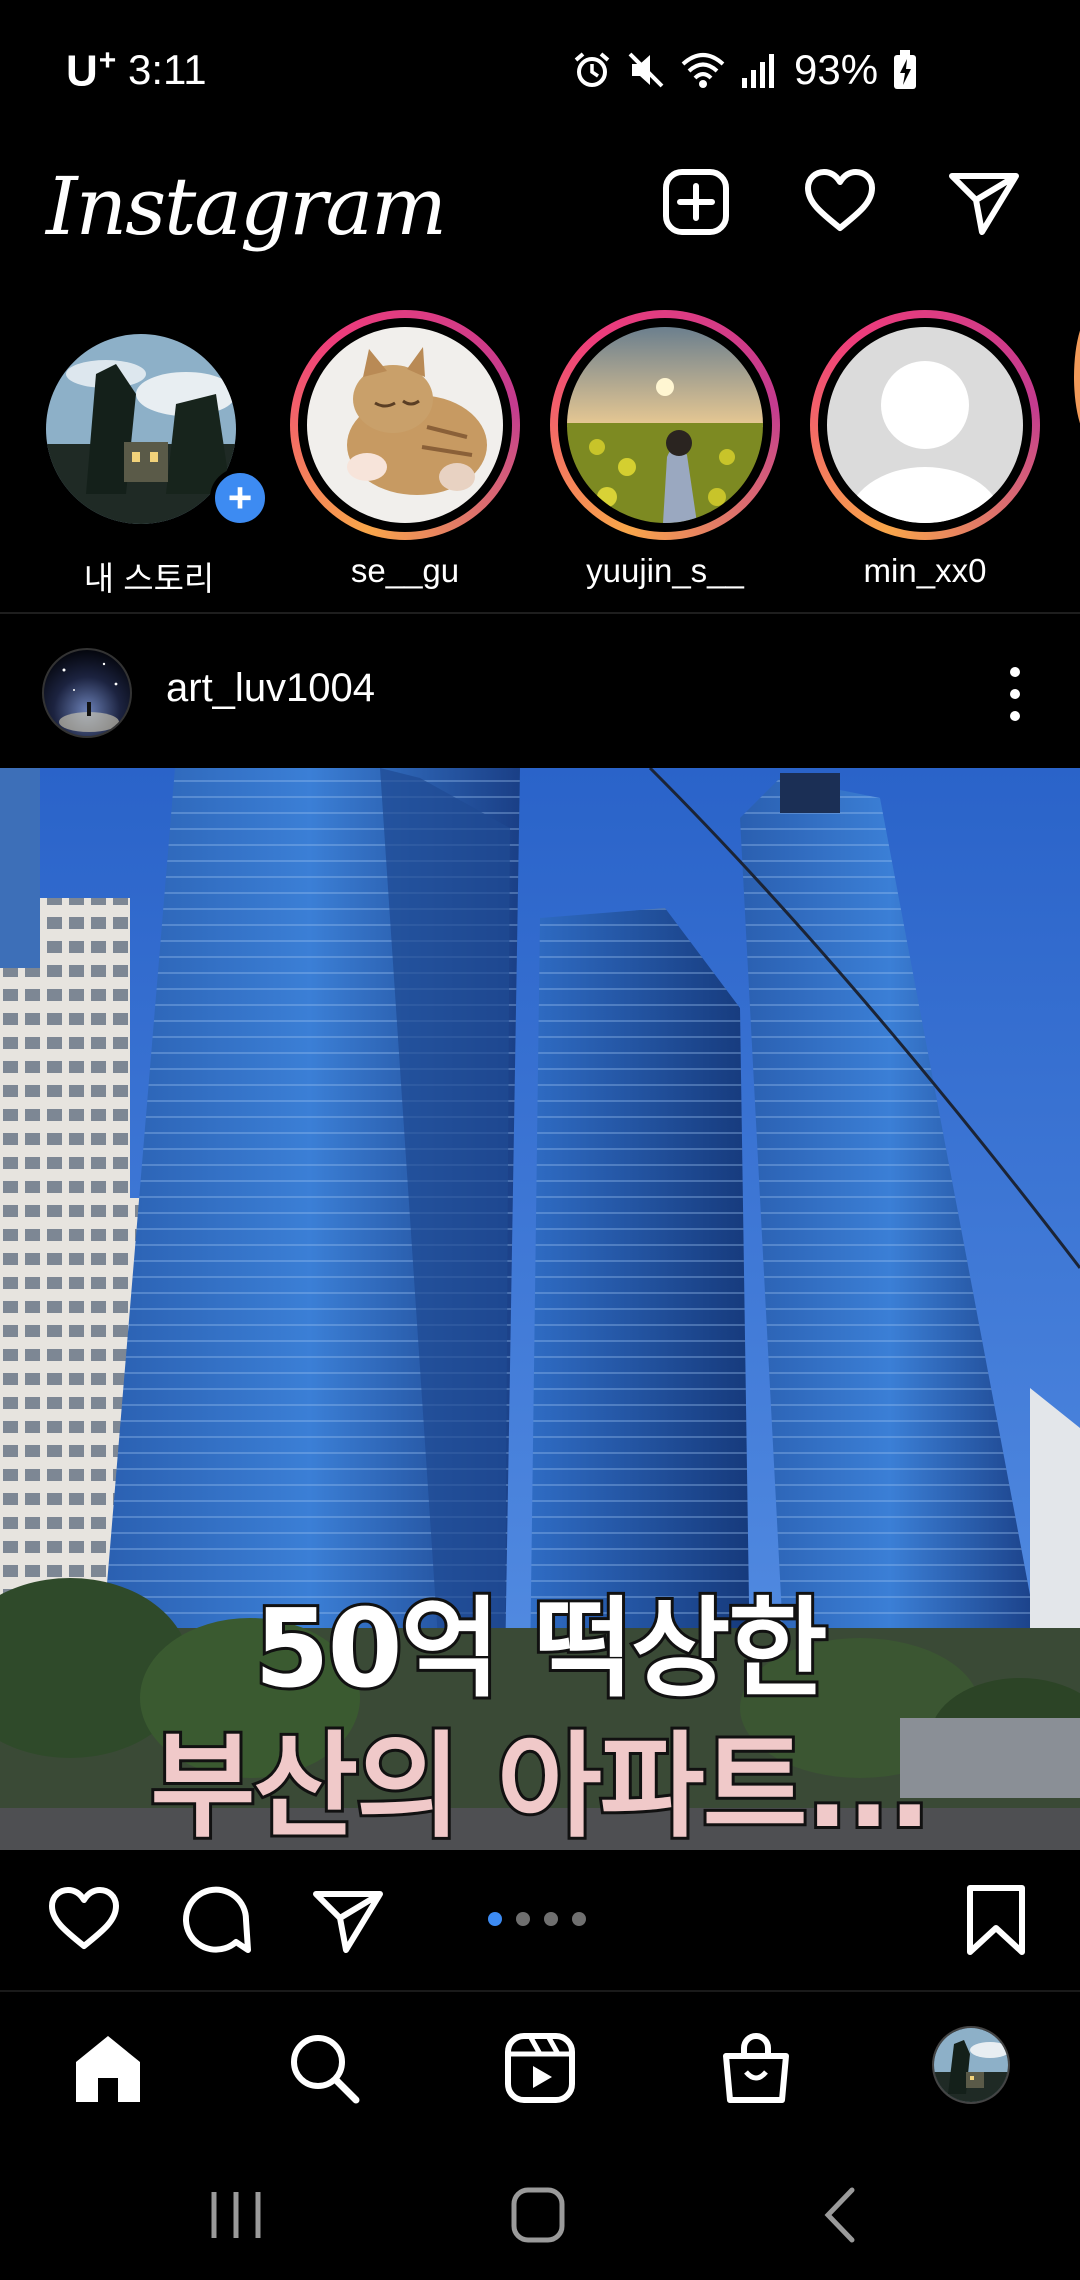  I want to click on instagram-logo: Instagram, so click(246, 206).